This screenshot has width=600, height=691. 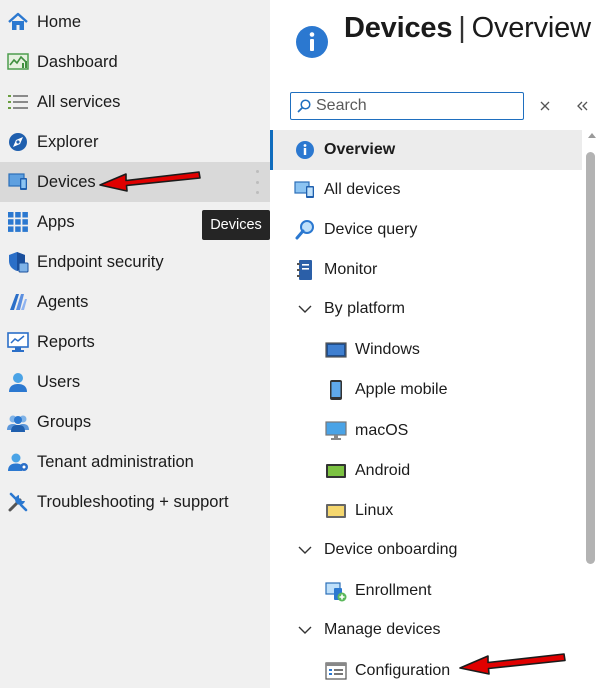 What do you see at coordinates (426, 471) in the screenshot?
I see `menu-item-android: Android` at bounding box center [426, 471].